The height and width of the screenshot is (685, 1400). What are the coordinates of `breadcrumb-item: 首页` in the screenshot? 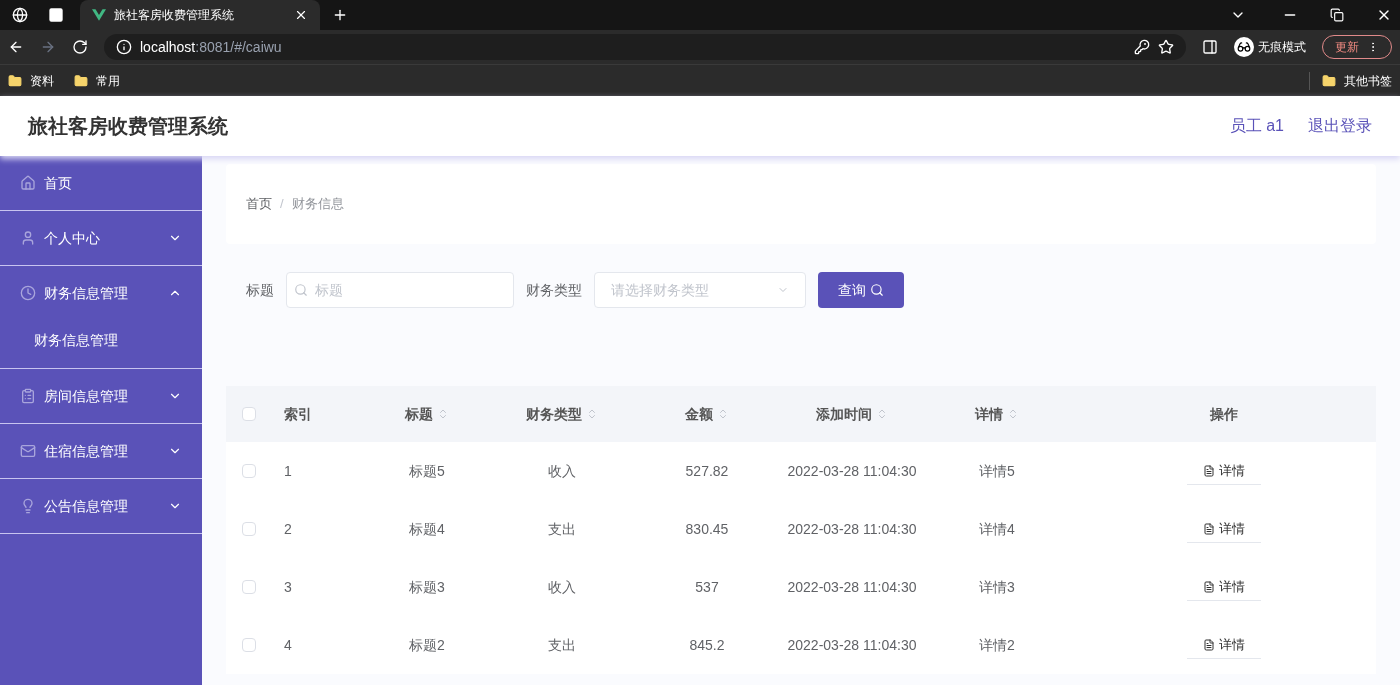 It's located at (259, 204).